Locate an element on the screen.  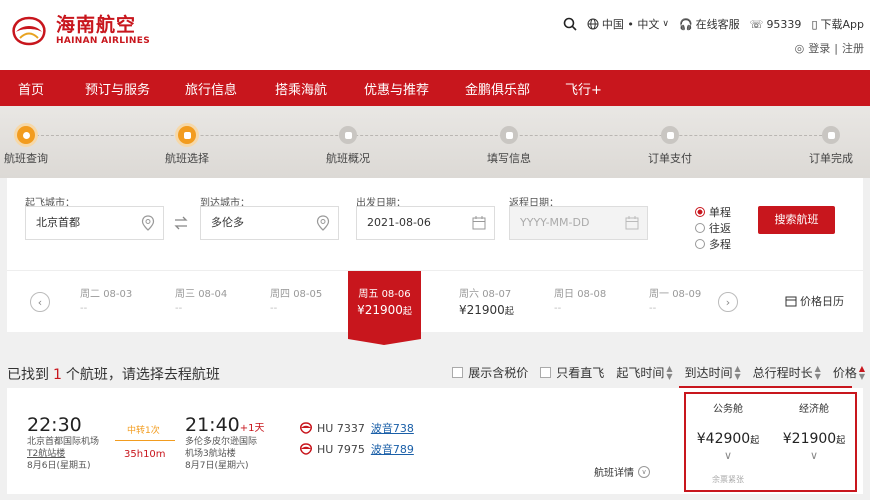
prev-dates-button: ‹ is located at coordinates (40, 302).